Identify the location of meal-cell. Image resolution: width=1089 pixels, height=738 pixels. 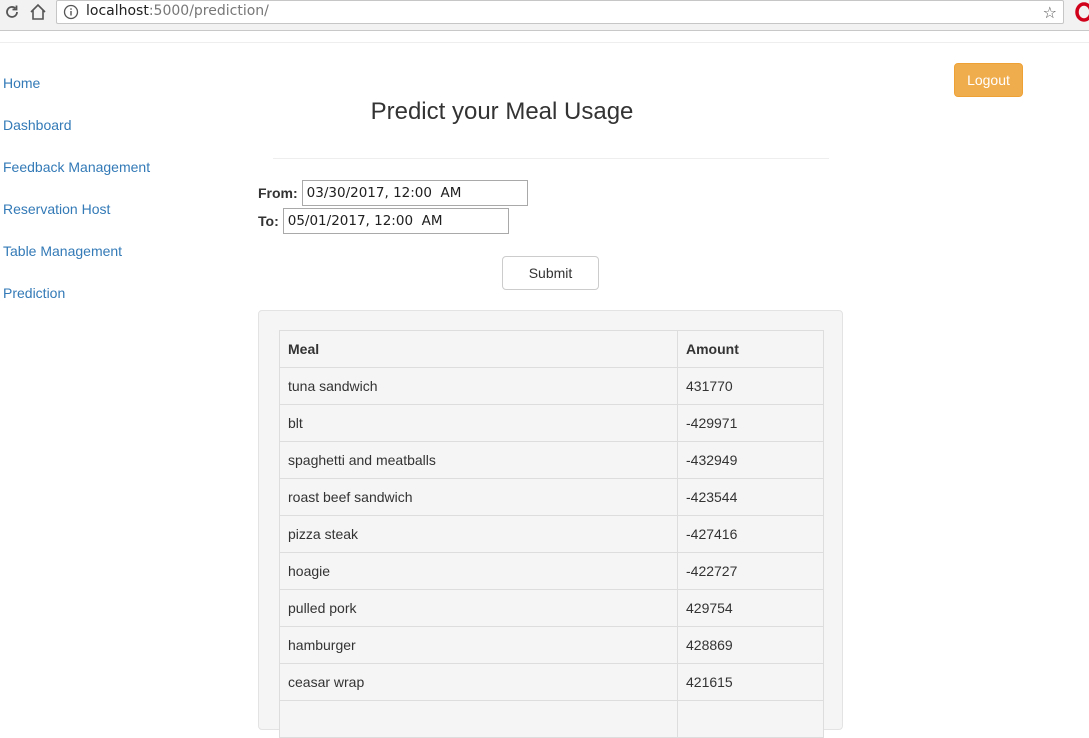
(478, 719).